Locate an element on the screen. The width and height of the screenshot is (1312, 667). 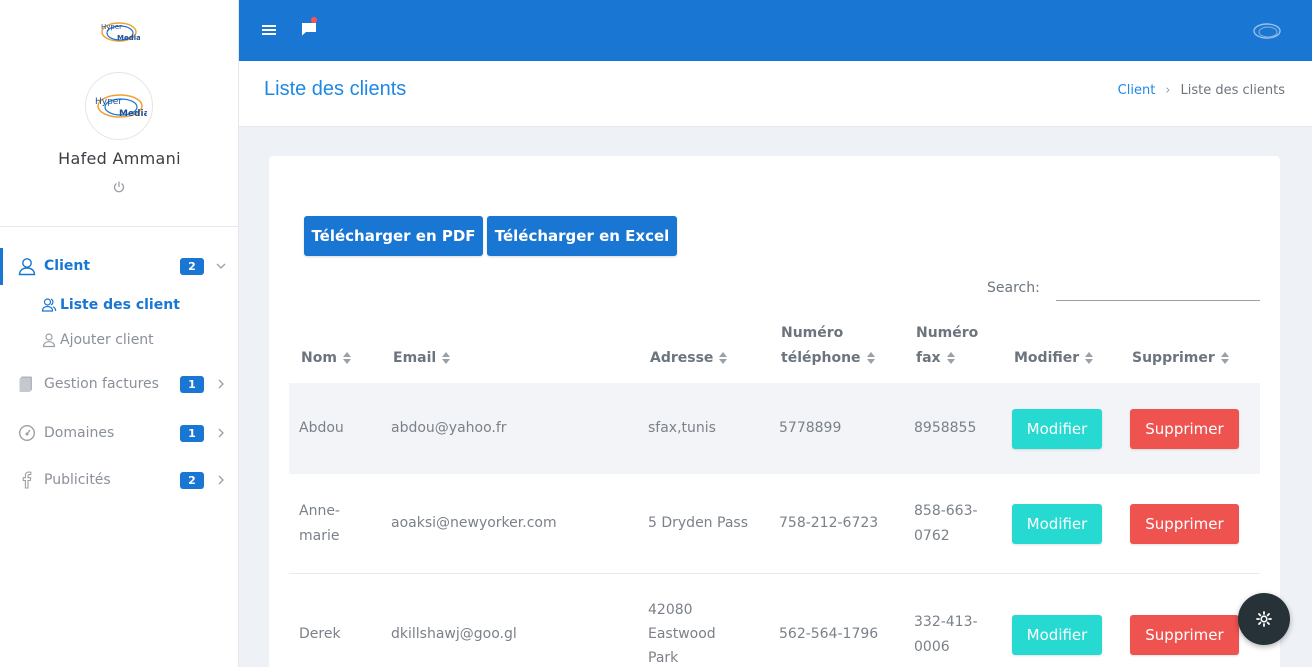
breadcrumb: Client › Liste des clients is located at coordinates (1201, 90).